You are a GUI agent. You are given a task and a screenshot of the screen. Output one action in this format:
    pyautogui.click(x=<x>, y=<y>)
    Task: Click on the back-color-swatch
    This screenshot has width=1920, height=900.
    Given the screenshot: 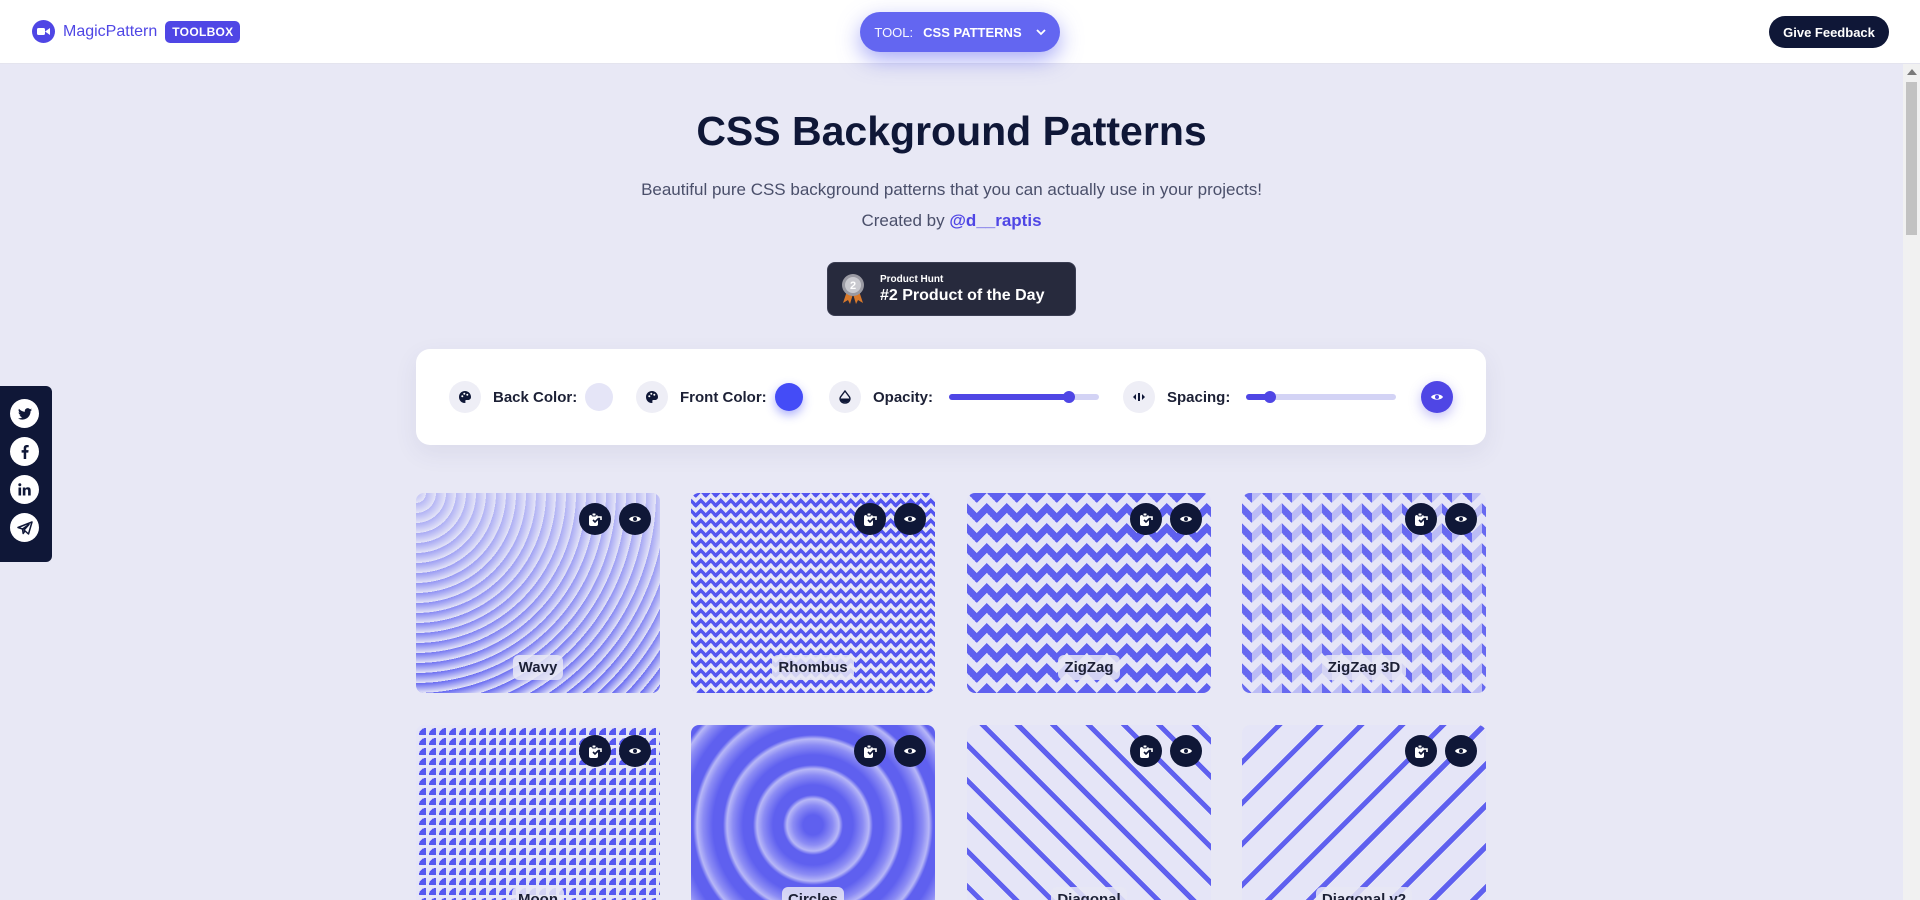 What is the action you would take?
    pyautogui.click(x=599, y=397)
    